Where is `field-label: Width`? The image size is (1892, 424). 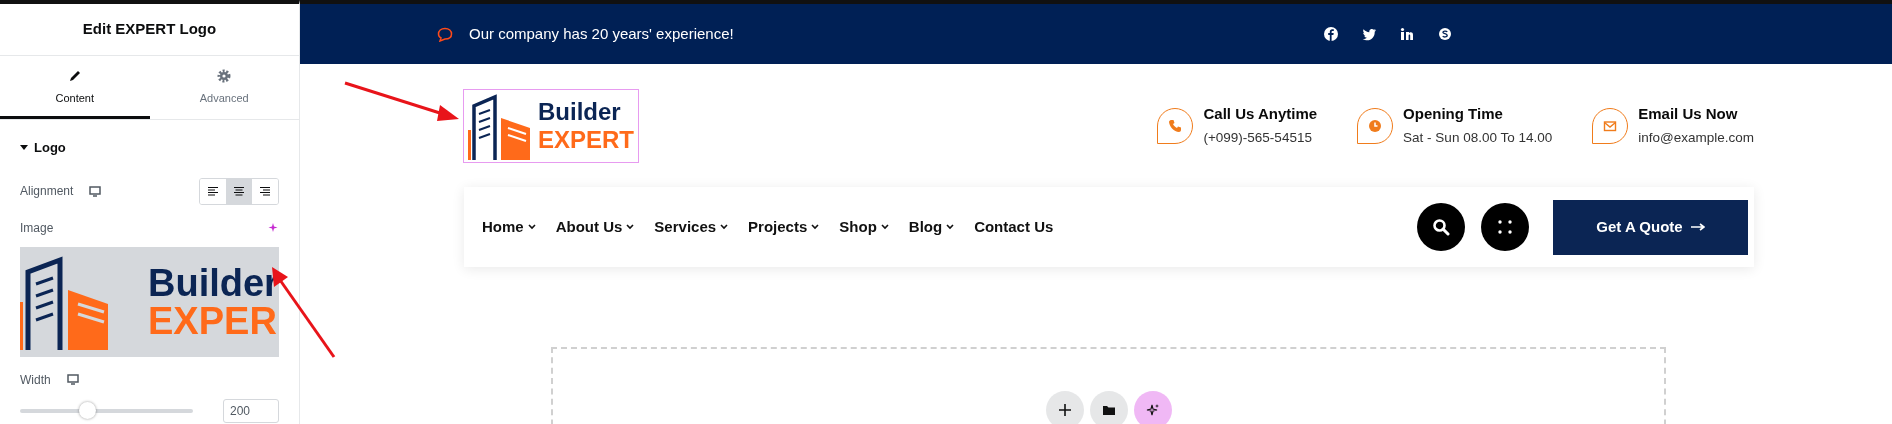 field-label: Width is located at coordinates (35, 380).